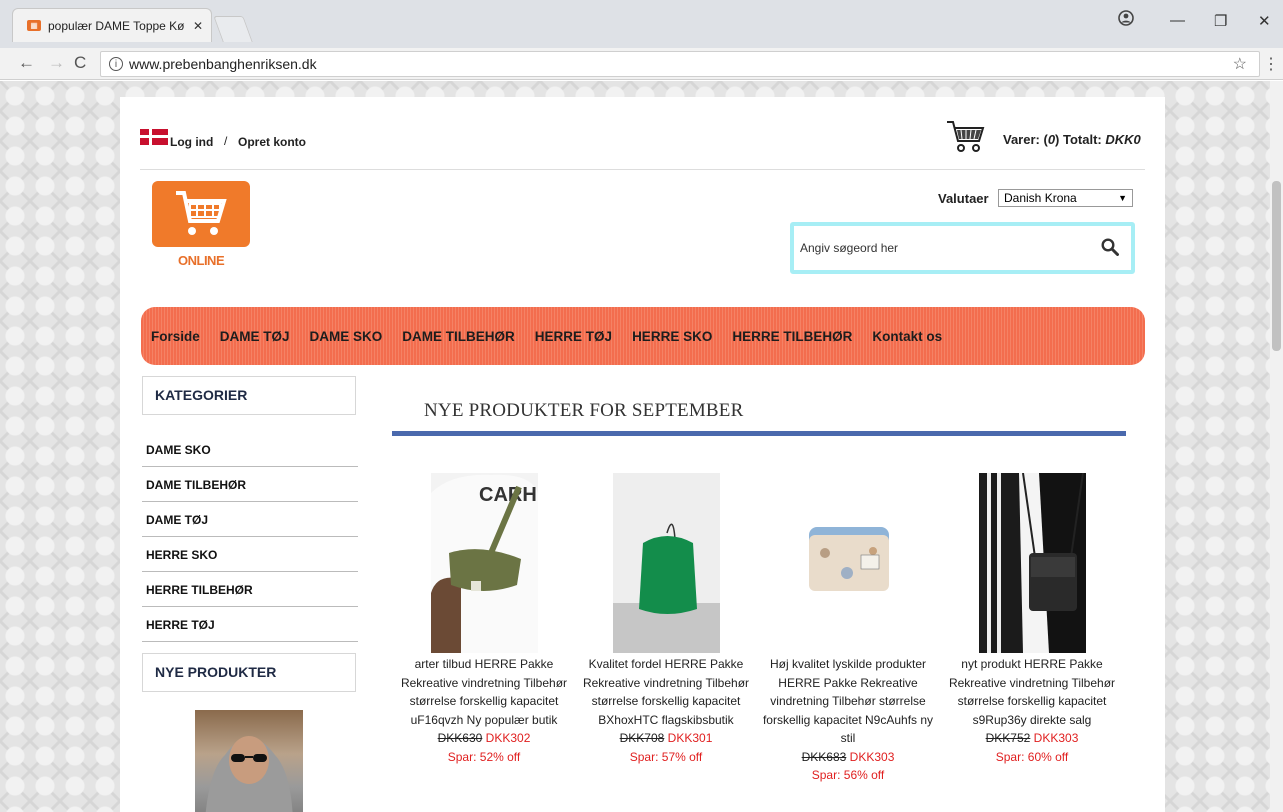 This screenshot has width=1283, height=812. I want to click on currency-select: Danish Krona ▼, so click(1065, 198).